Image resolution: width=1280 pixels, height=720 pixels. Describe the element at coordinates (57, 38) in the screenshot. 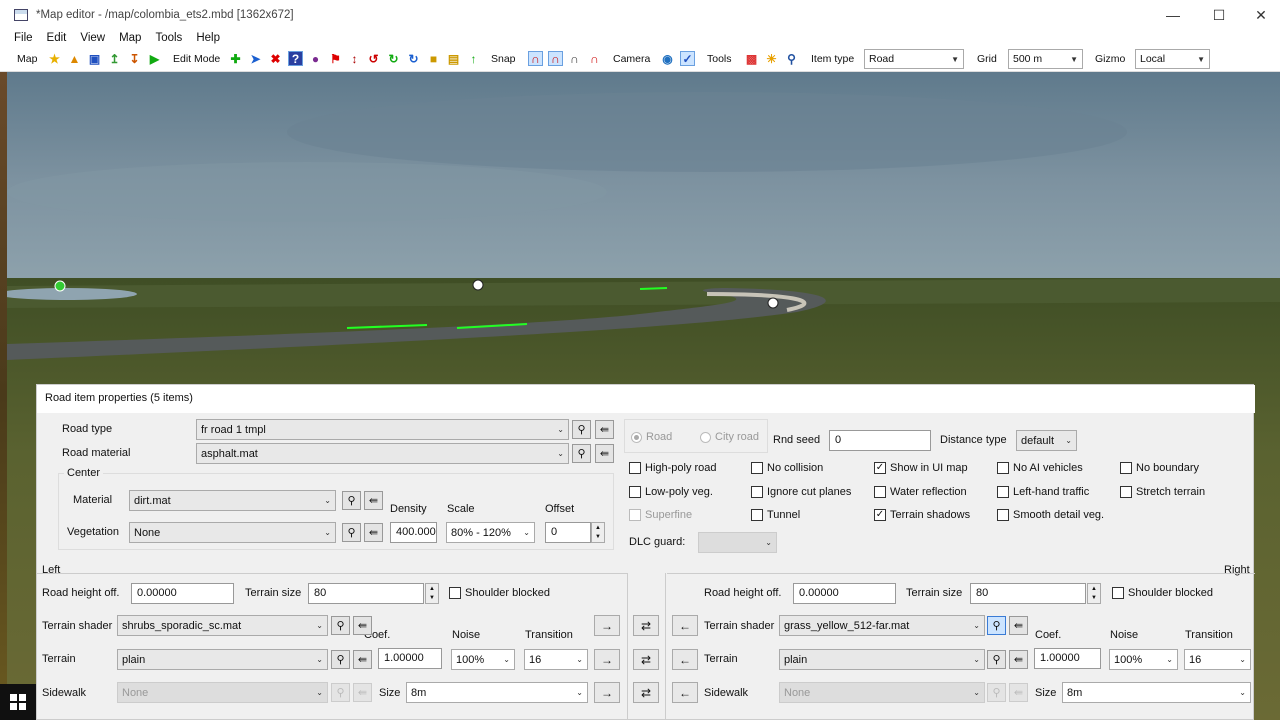

I see `menu-edit: Edit` at that location.